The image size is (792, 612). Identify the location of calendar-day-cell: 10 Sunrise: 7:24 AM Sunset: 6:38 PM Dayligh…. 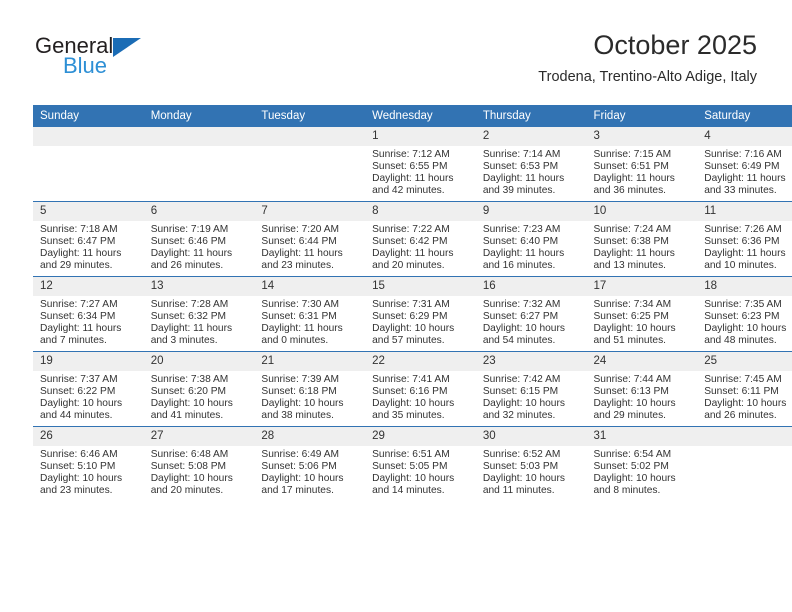
(642, 239).